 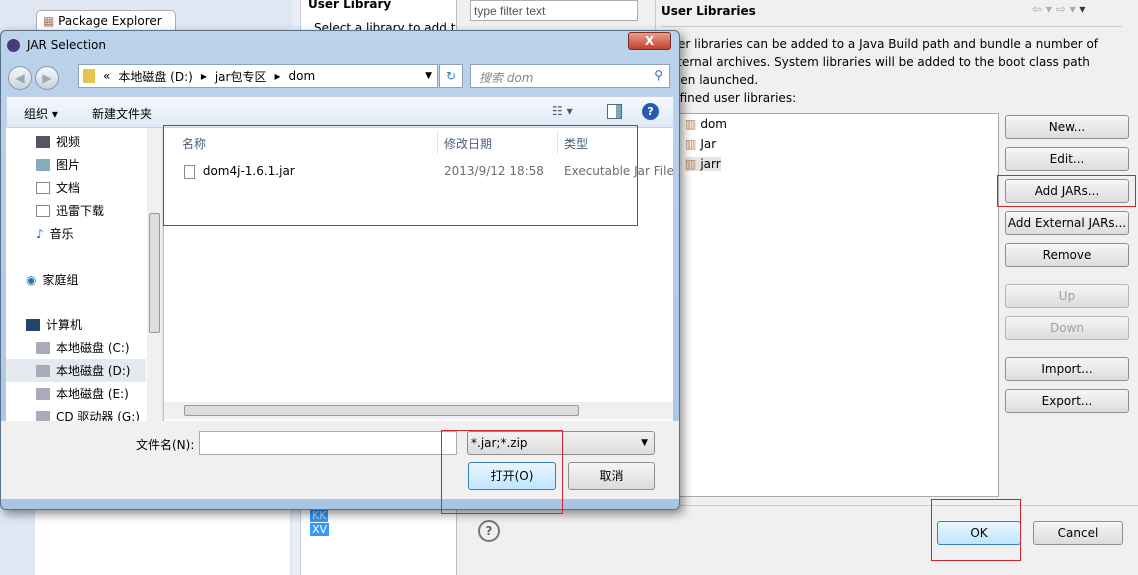 I want to click on nav-item: 本地磁盘 (E:), so click(x=82, y=393).